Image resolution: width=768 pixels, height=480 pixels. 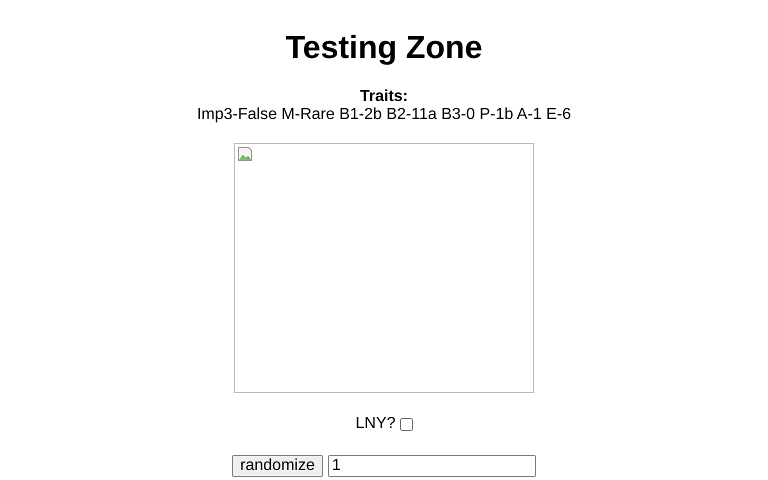 What do you see at coordinates (432, 466) in the screenshot?
I see `number-field: 1` at bounding box center [432, 466].